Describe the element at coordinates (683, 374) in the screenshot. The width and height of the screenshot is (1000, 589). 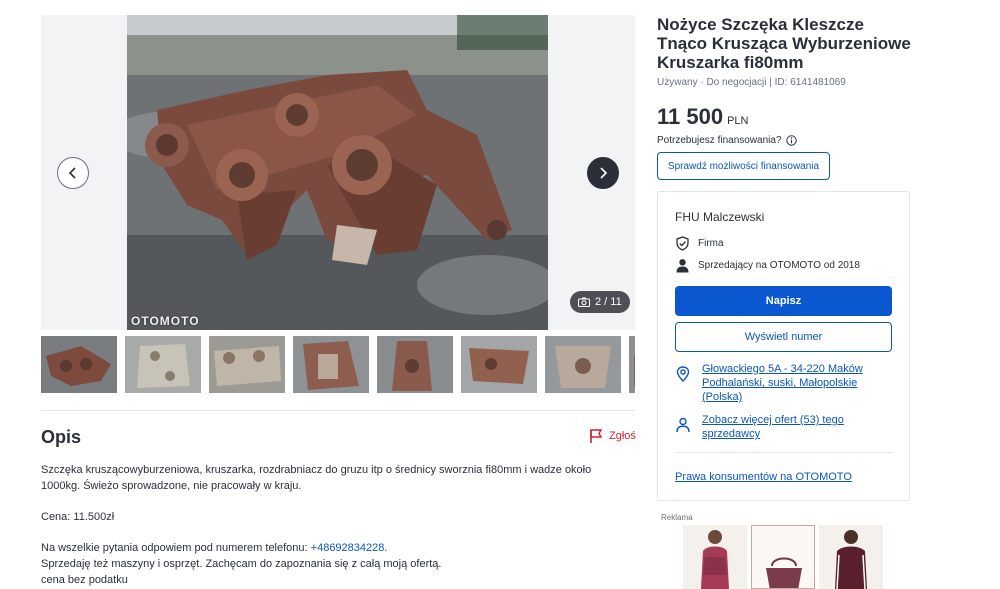
I see `location-pin-icon` at that location.